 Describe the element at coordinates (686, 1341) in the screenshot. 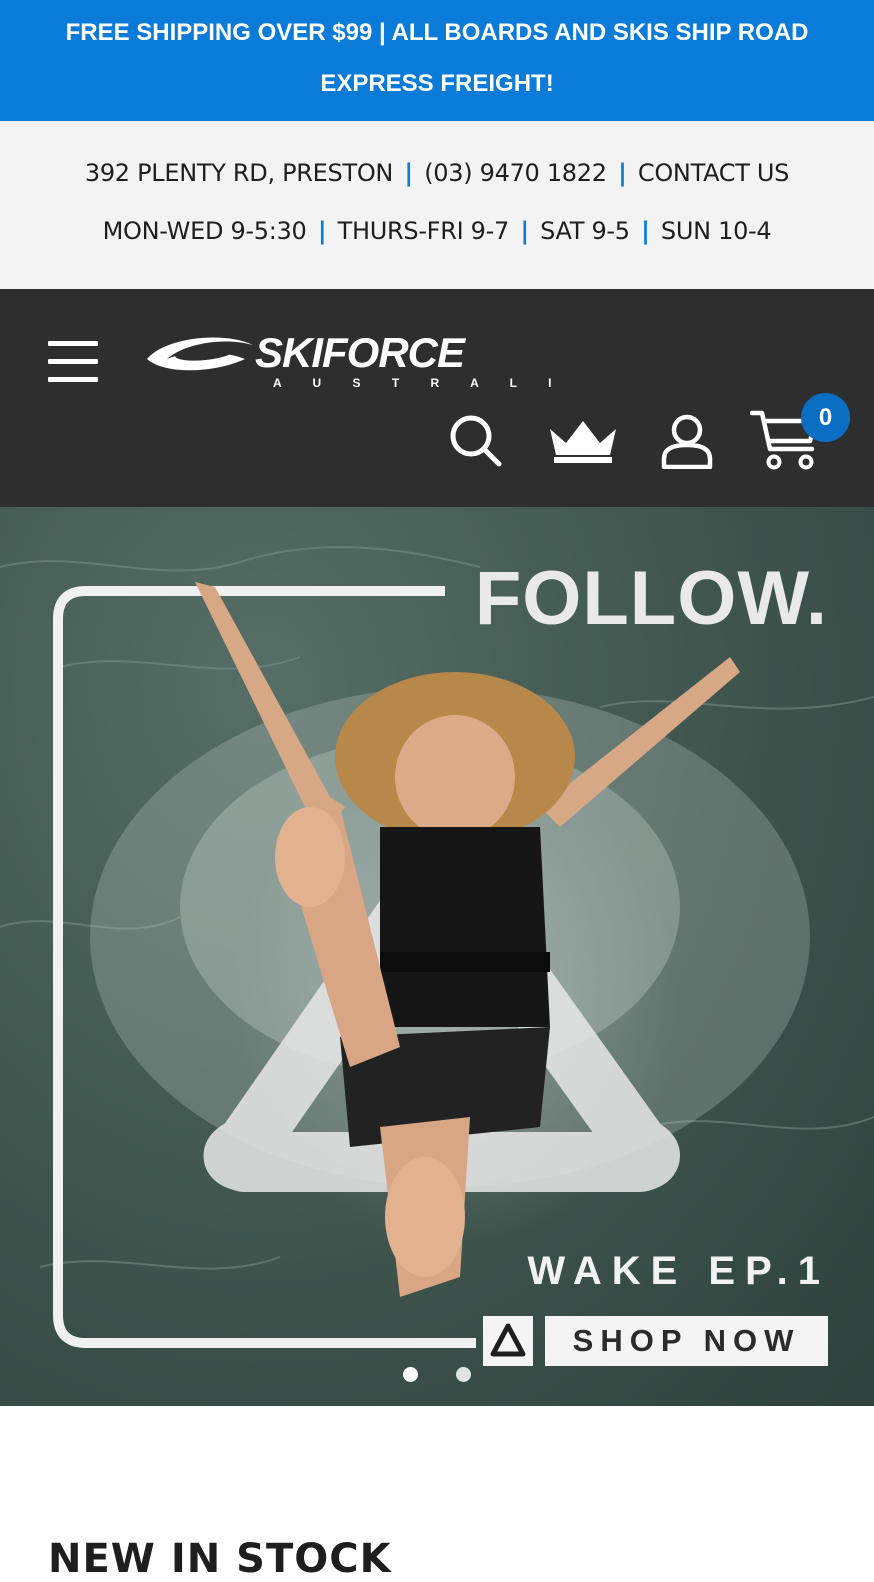

I see `shop-now-button: SHOP NOW` at that location.